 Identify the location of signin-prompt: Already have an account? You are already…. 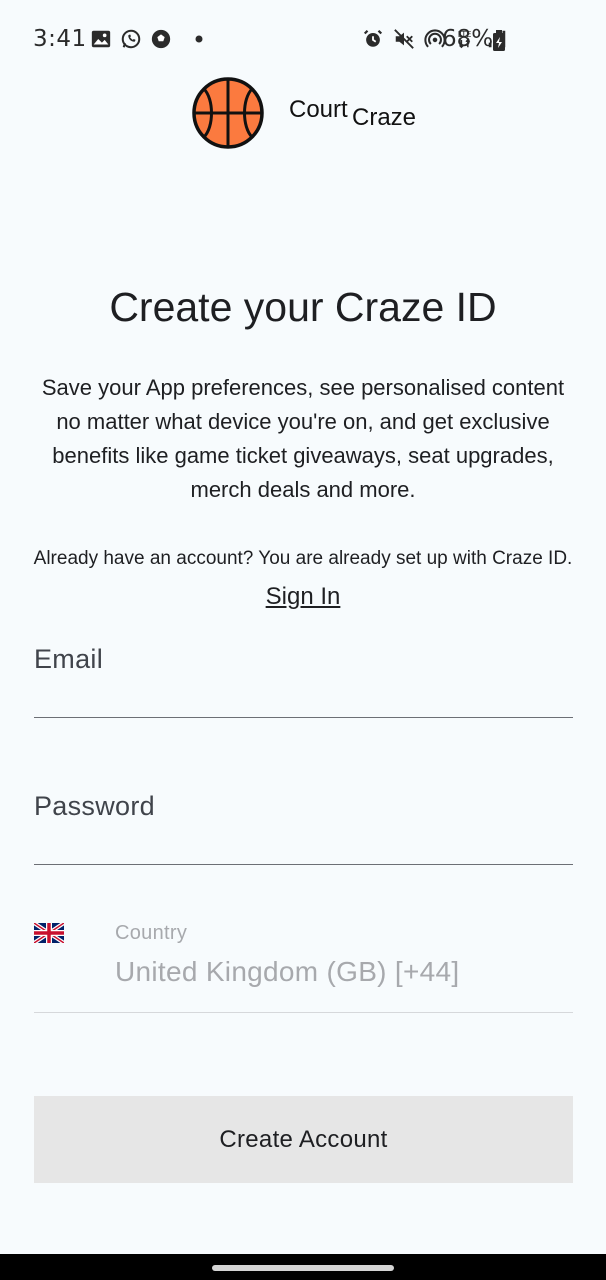
(303, 579).